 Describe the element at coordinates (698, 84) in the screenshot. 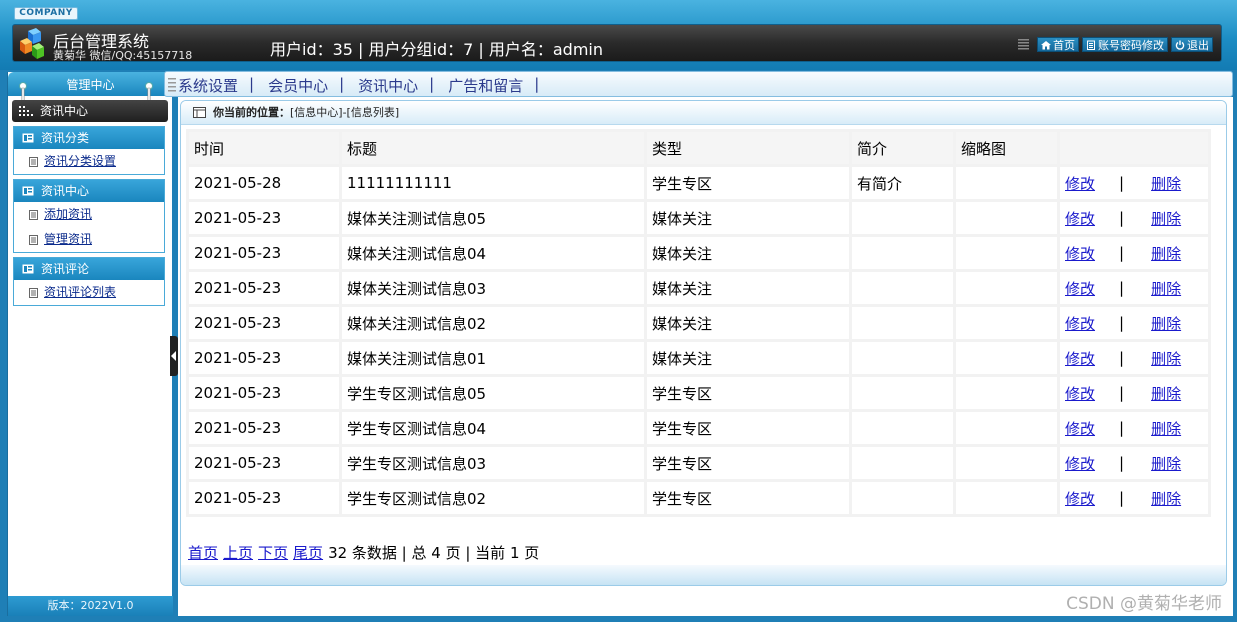

I see `top-menu: 系统设置 | 会员中心 | 资讯中心 | 广告和留言 |` at that location.